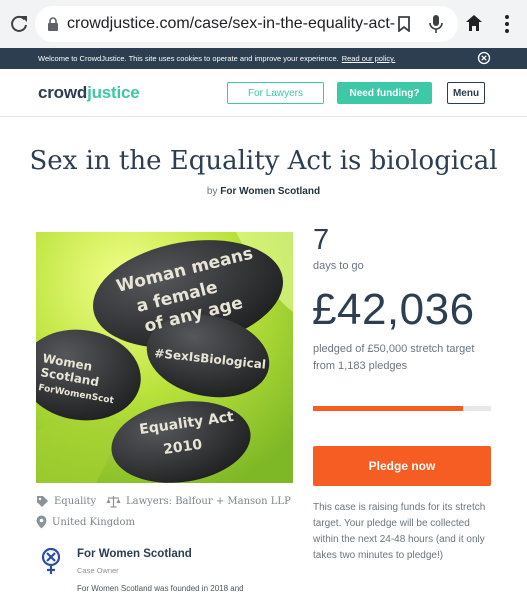 The height and width of the screenshot is (600, 527). Describe the element at coordinates (384, 93) in the screenshot. I see `need-funding-button: Need funding?` at that location.